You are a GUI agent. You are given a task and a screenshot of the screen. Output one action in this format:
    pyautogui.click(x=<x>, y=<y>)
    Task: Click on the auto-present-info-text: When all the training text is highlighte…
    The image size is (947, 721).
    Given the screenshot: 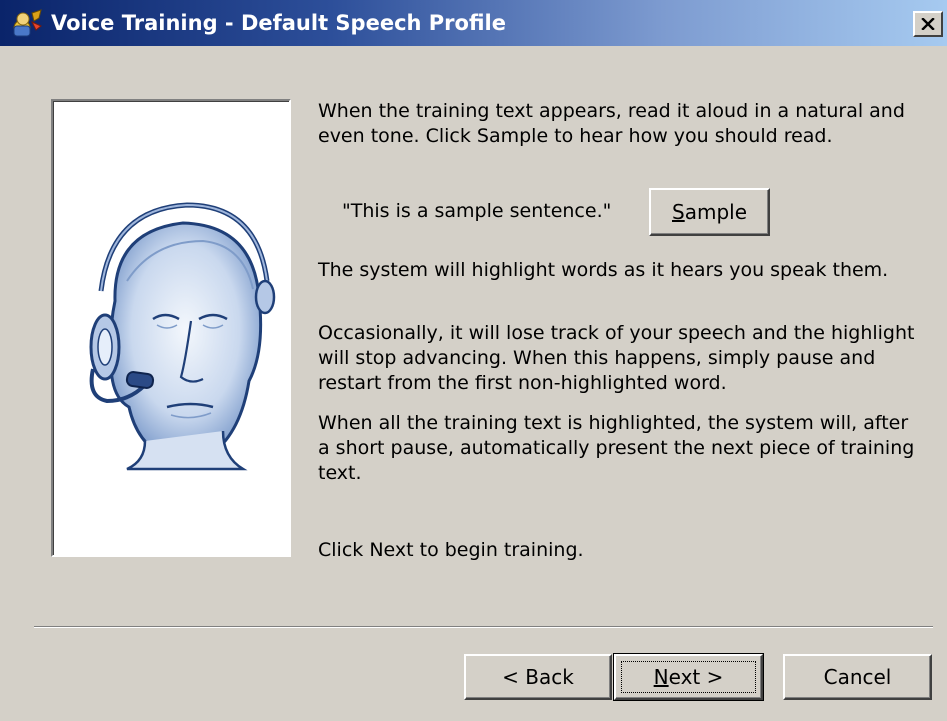 What is the action you would take?
    pyautogui.click(x=616, y=448)
    